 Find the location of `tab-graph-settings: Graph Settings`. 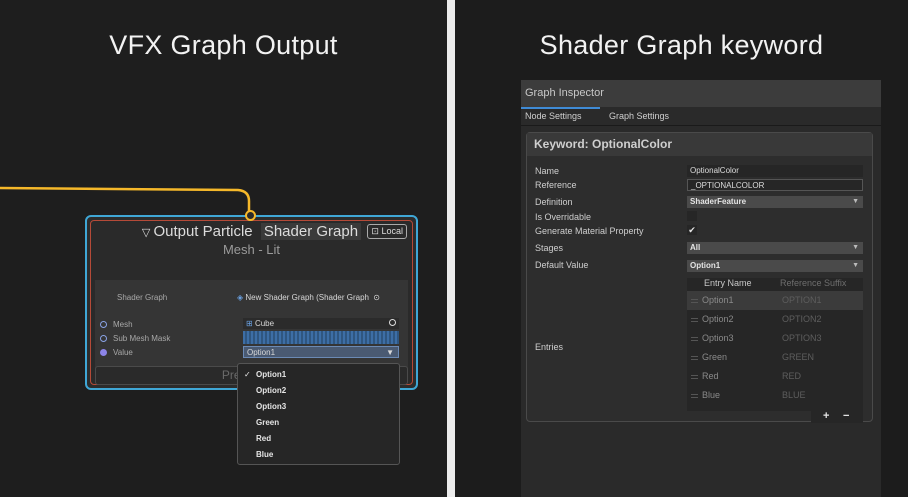

tab-graph-settings: Graph Settings is located at coordinates (639, 116).